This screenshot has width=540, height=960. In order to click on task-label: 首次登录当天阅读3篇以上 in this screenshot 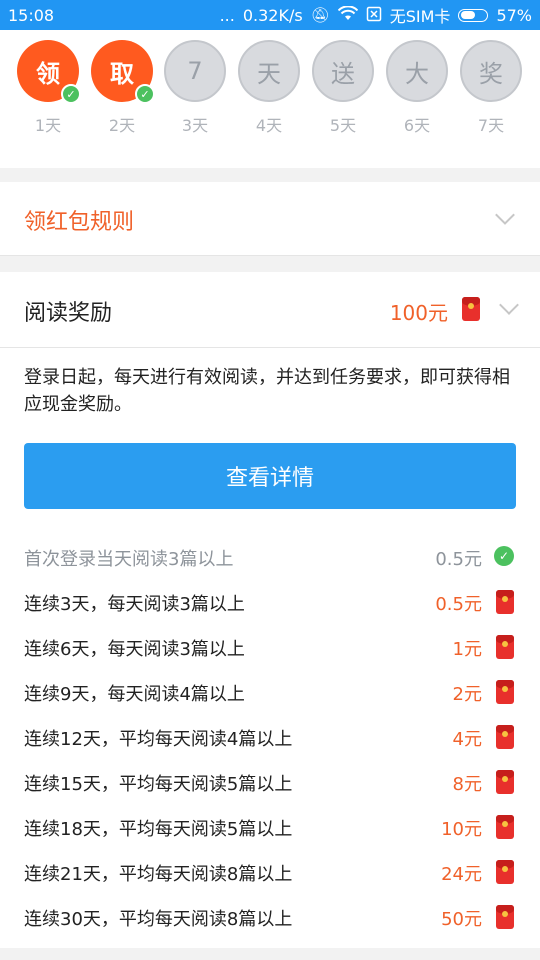, I will do `click(129, 559)`.